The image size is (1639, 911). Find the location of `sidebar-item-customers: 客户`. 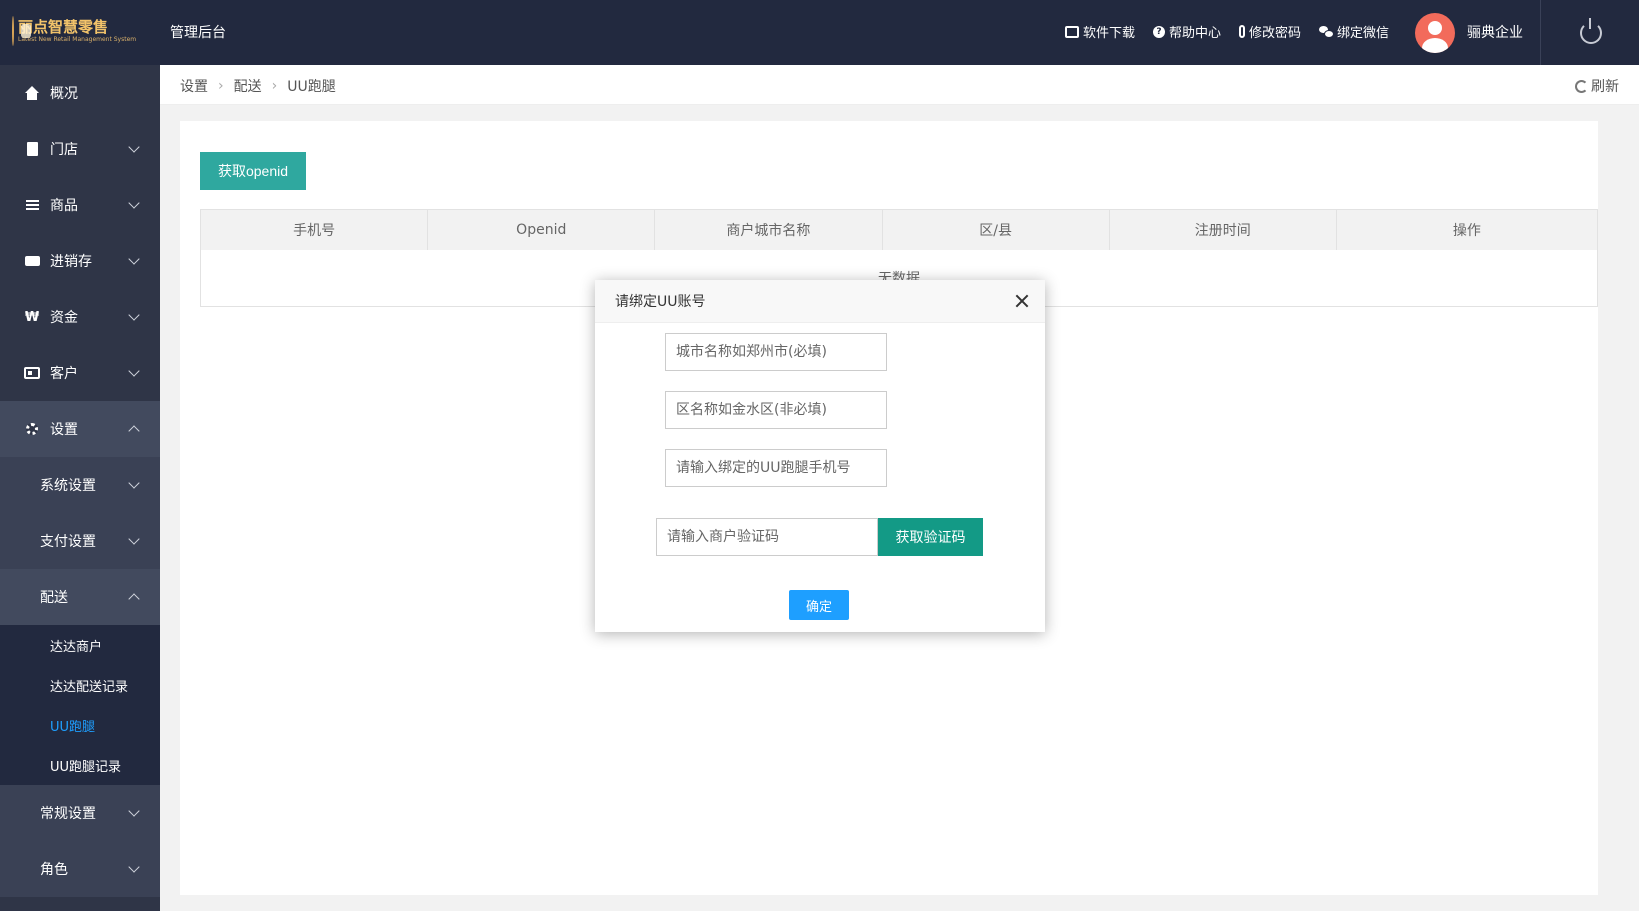

sidebar-item-customers: 客户 is located at coordinates (80, 373).